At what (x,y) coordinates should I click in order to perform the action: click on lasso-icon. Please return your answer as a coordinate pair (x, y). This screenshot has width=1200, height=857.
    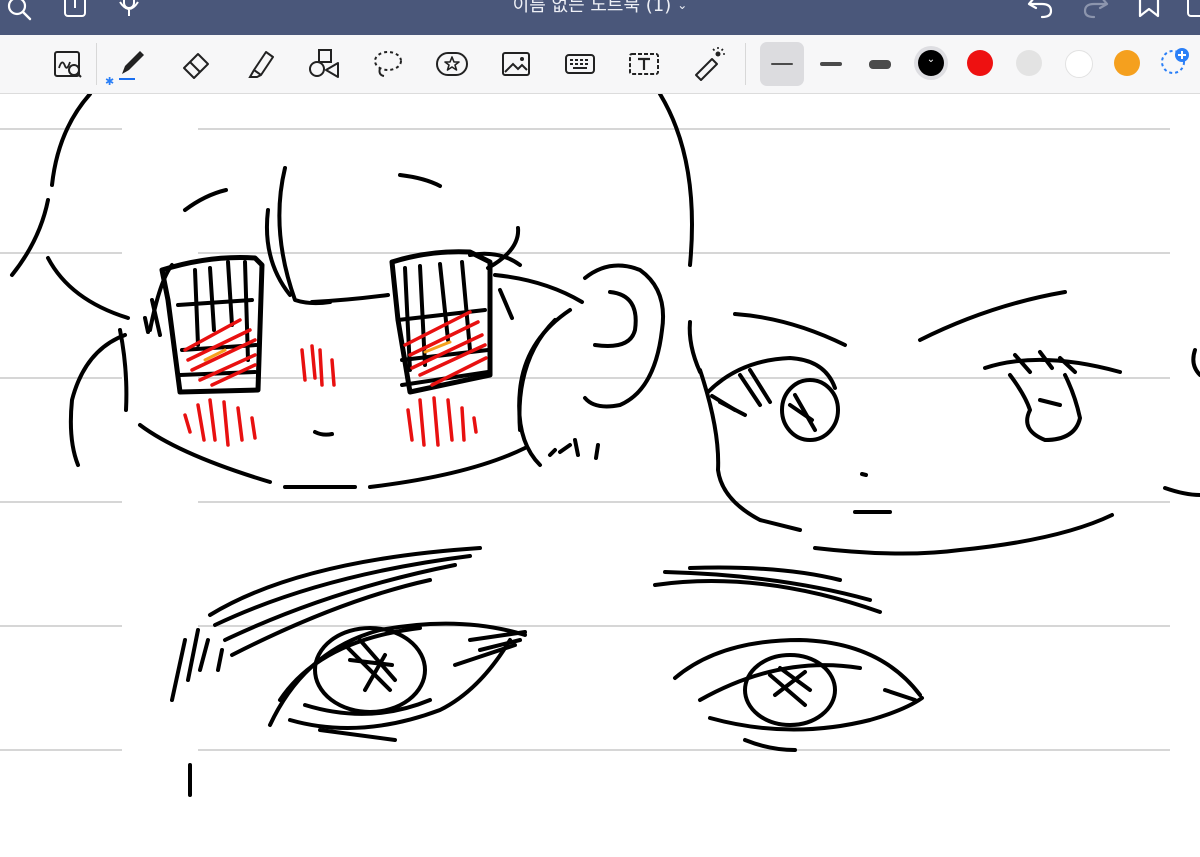
    Looking at the image, I should click on (388, 64).